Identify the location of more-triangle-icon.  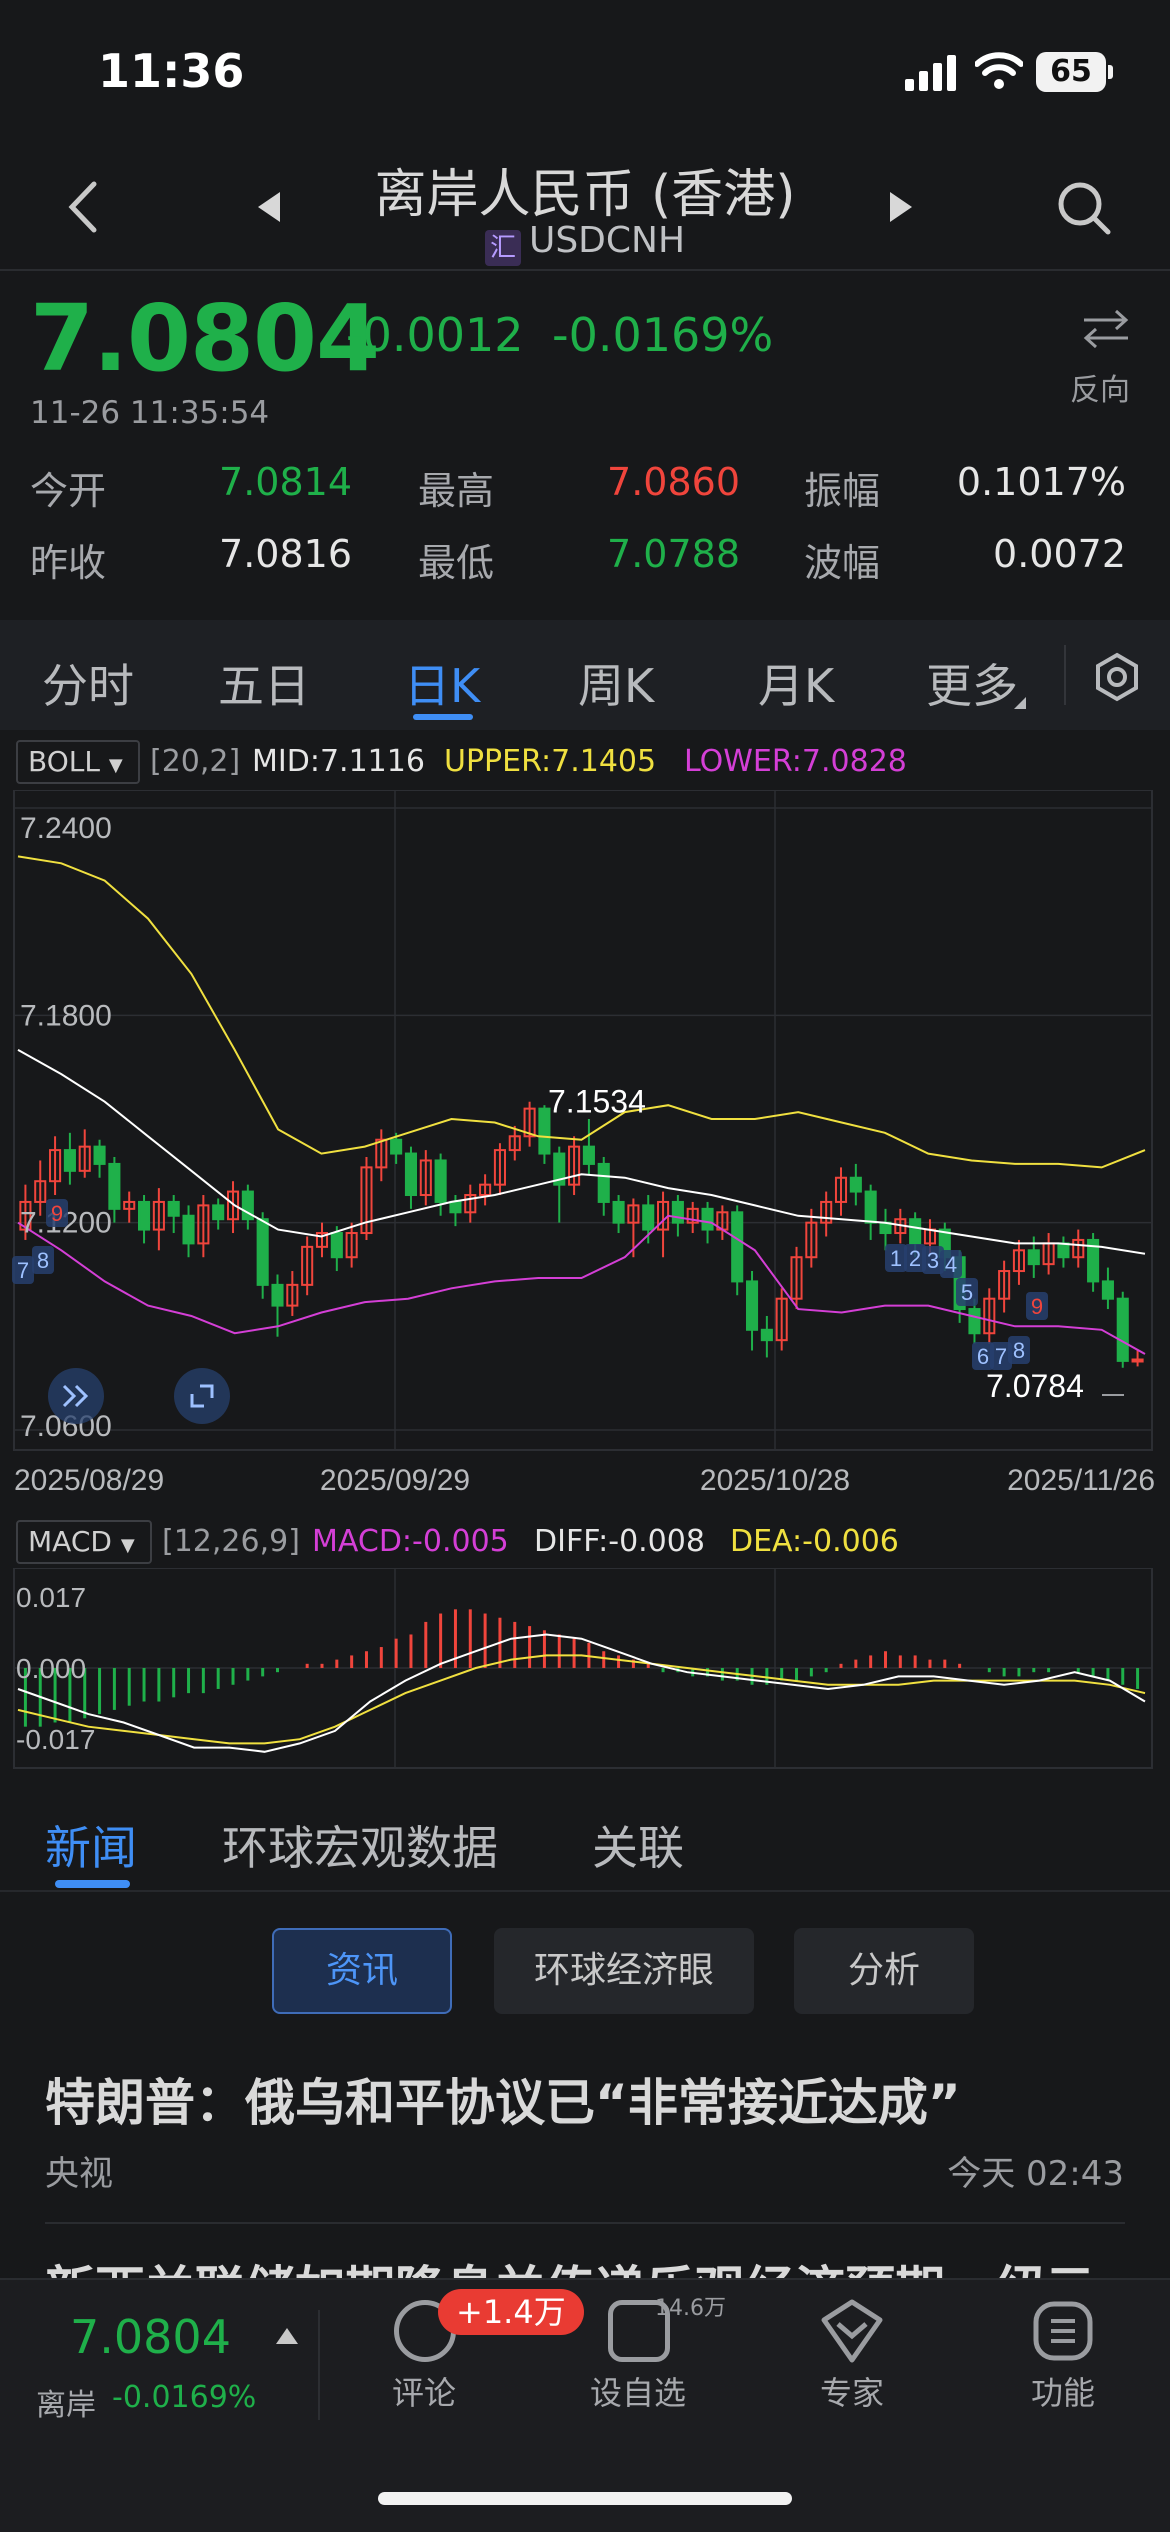
(1020, 703).